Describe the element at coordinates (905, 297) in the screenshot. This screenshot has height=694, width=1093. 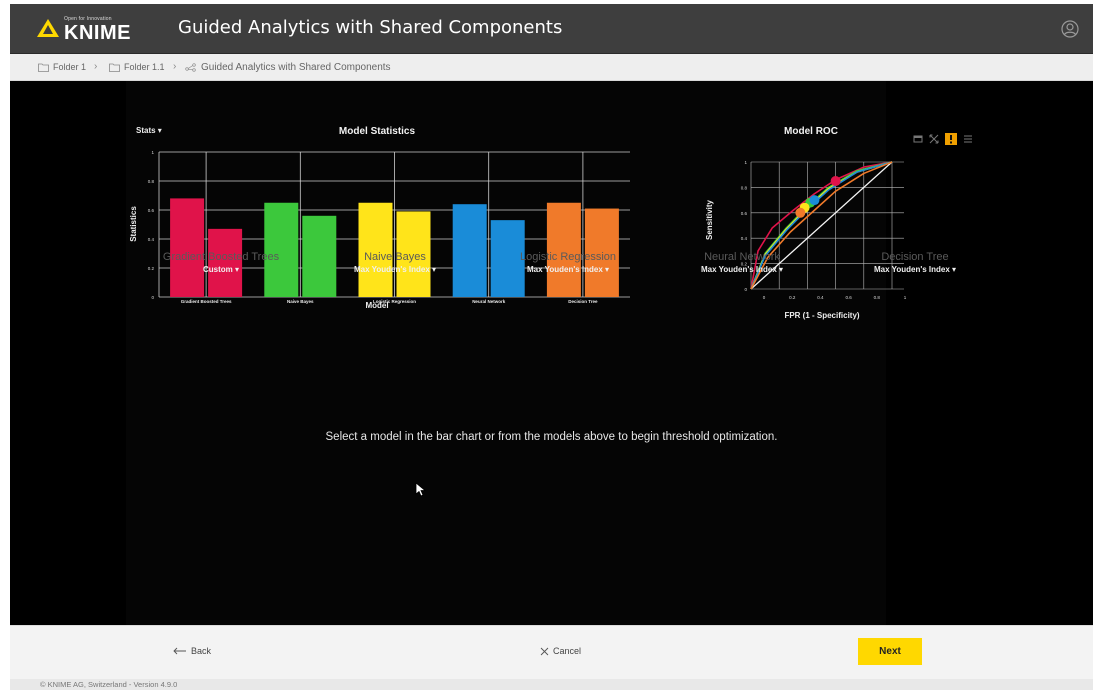
I see `x-tick-label: 1` at that location.